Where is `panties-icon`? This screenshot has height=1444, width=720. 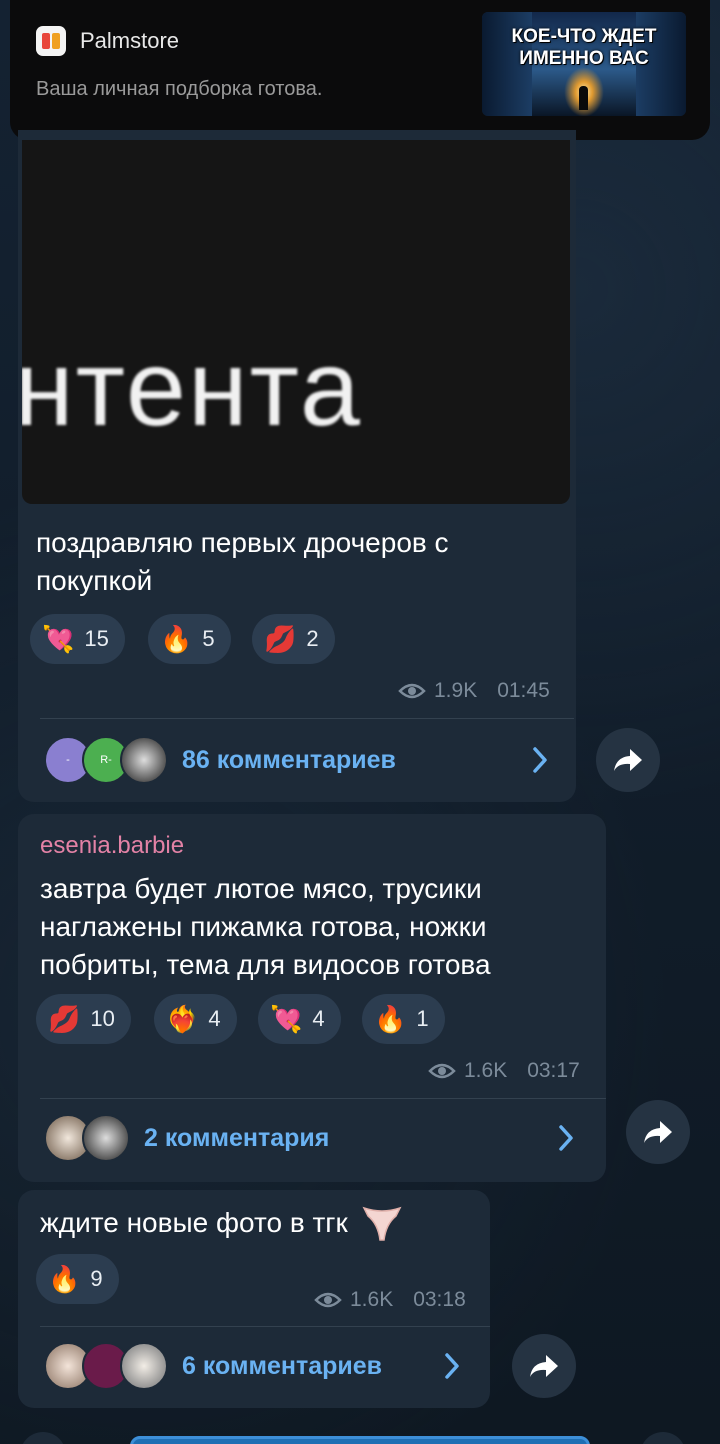
panties-icon is located at coordinates (382, 1223).